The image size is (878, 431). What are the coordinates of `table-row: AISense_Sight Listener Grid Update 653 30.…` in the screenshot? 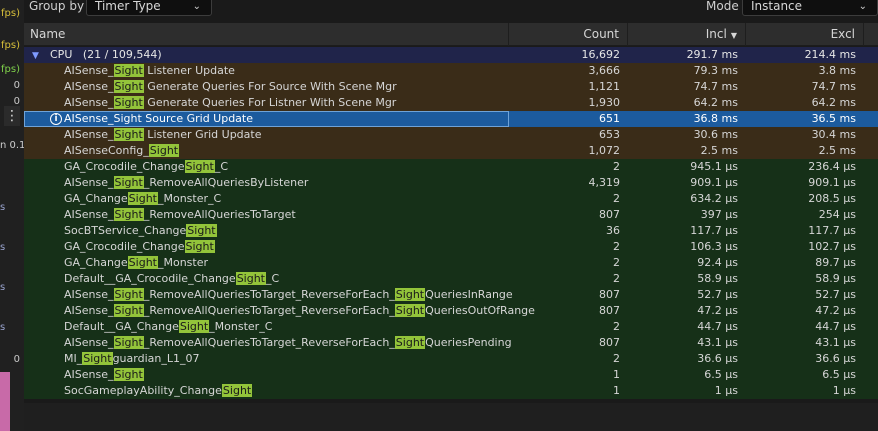 It's located at (451, 135).